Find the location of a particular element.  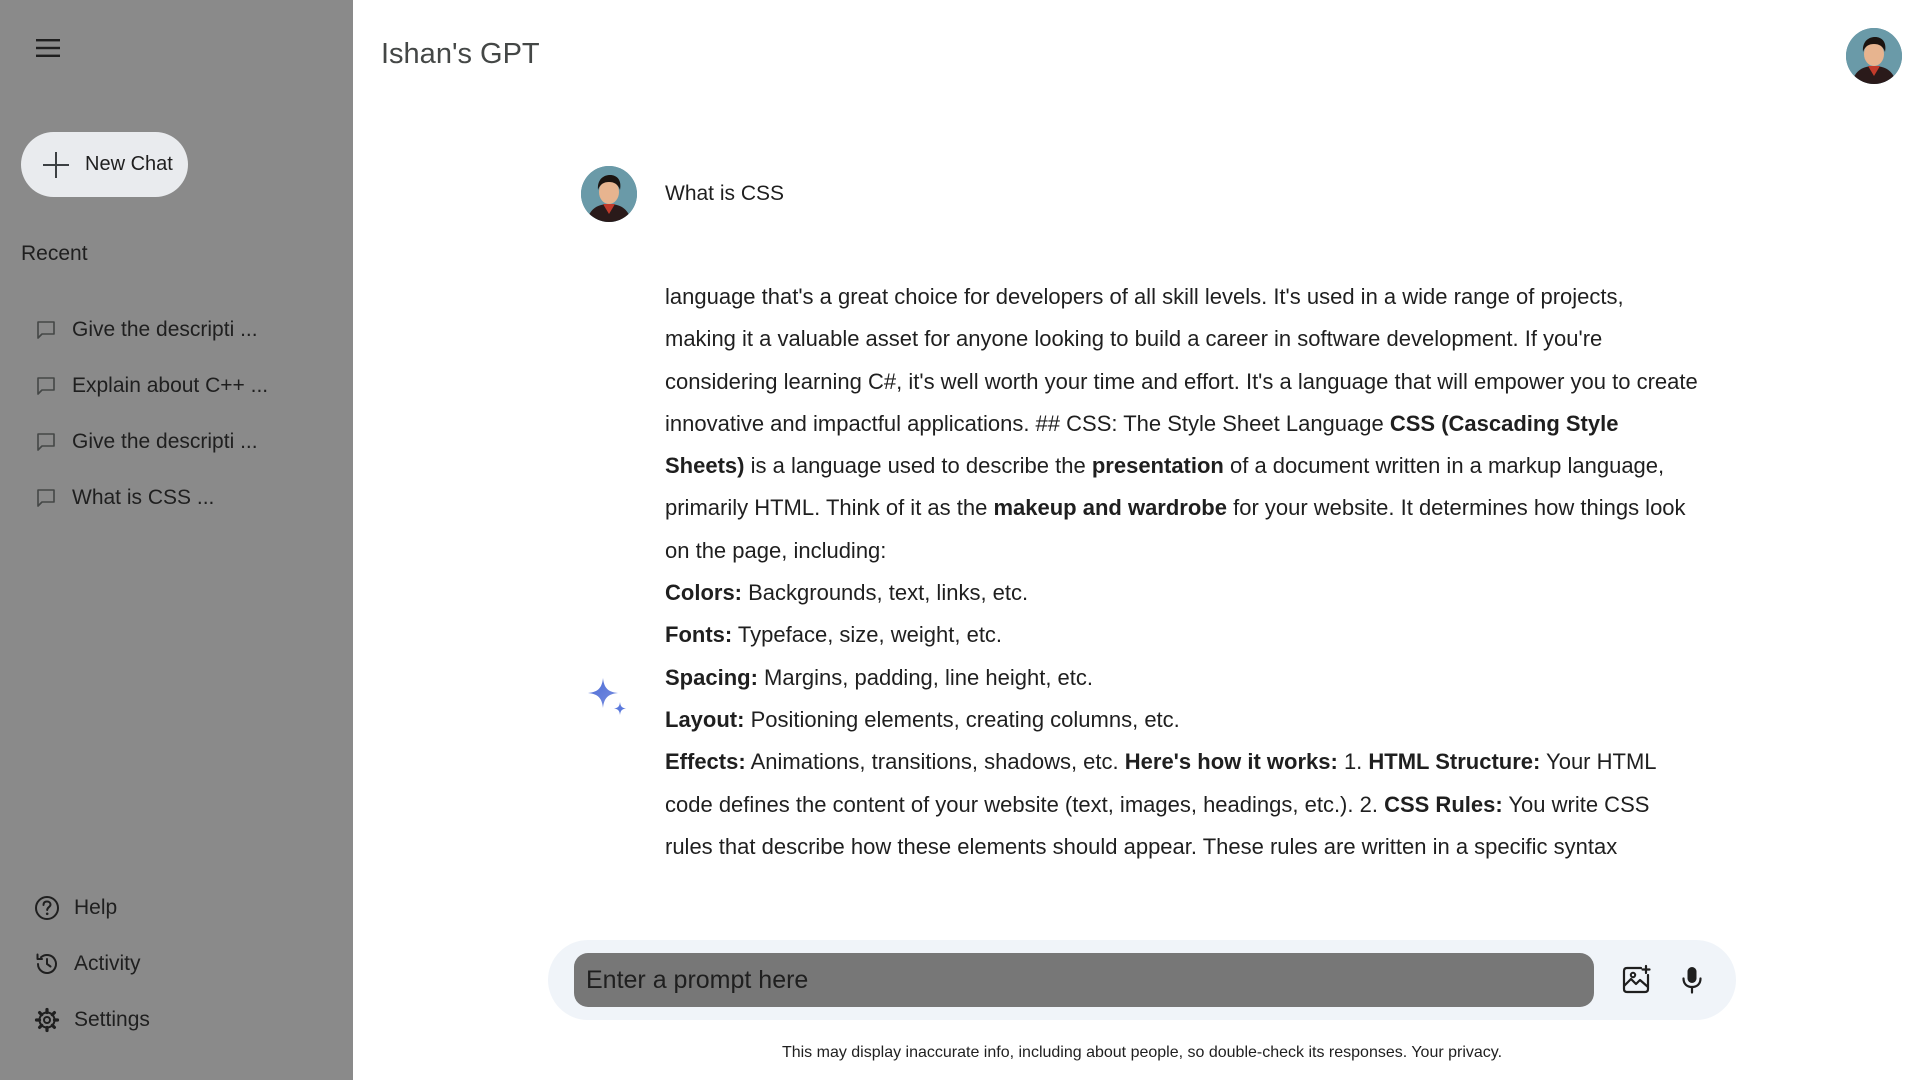

sidebar-item-help: Help is located at coordinates (184, 908).